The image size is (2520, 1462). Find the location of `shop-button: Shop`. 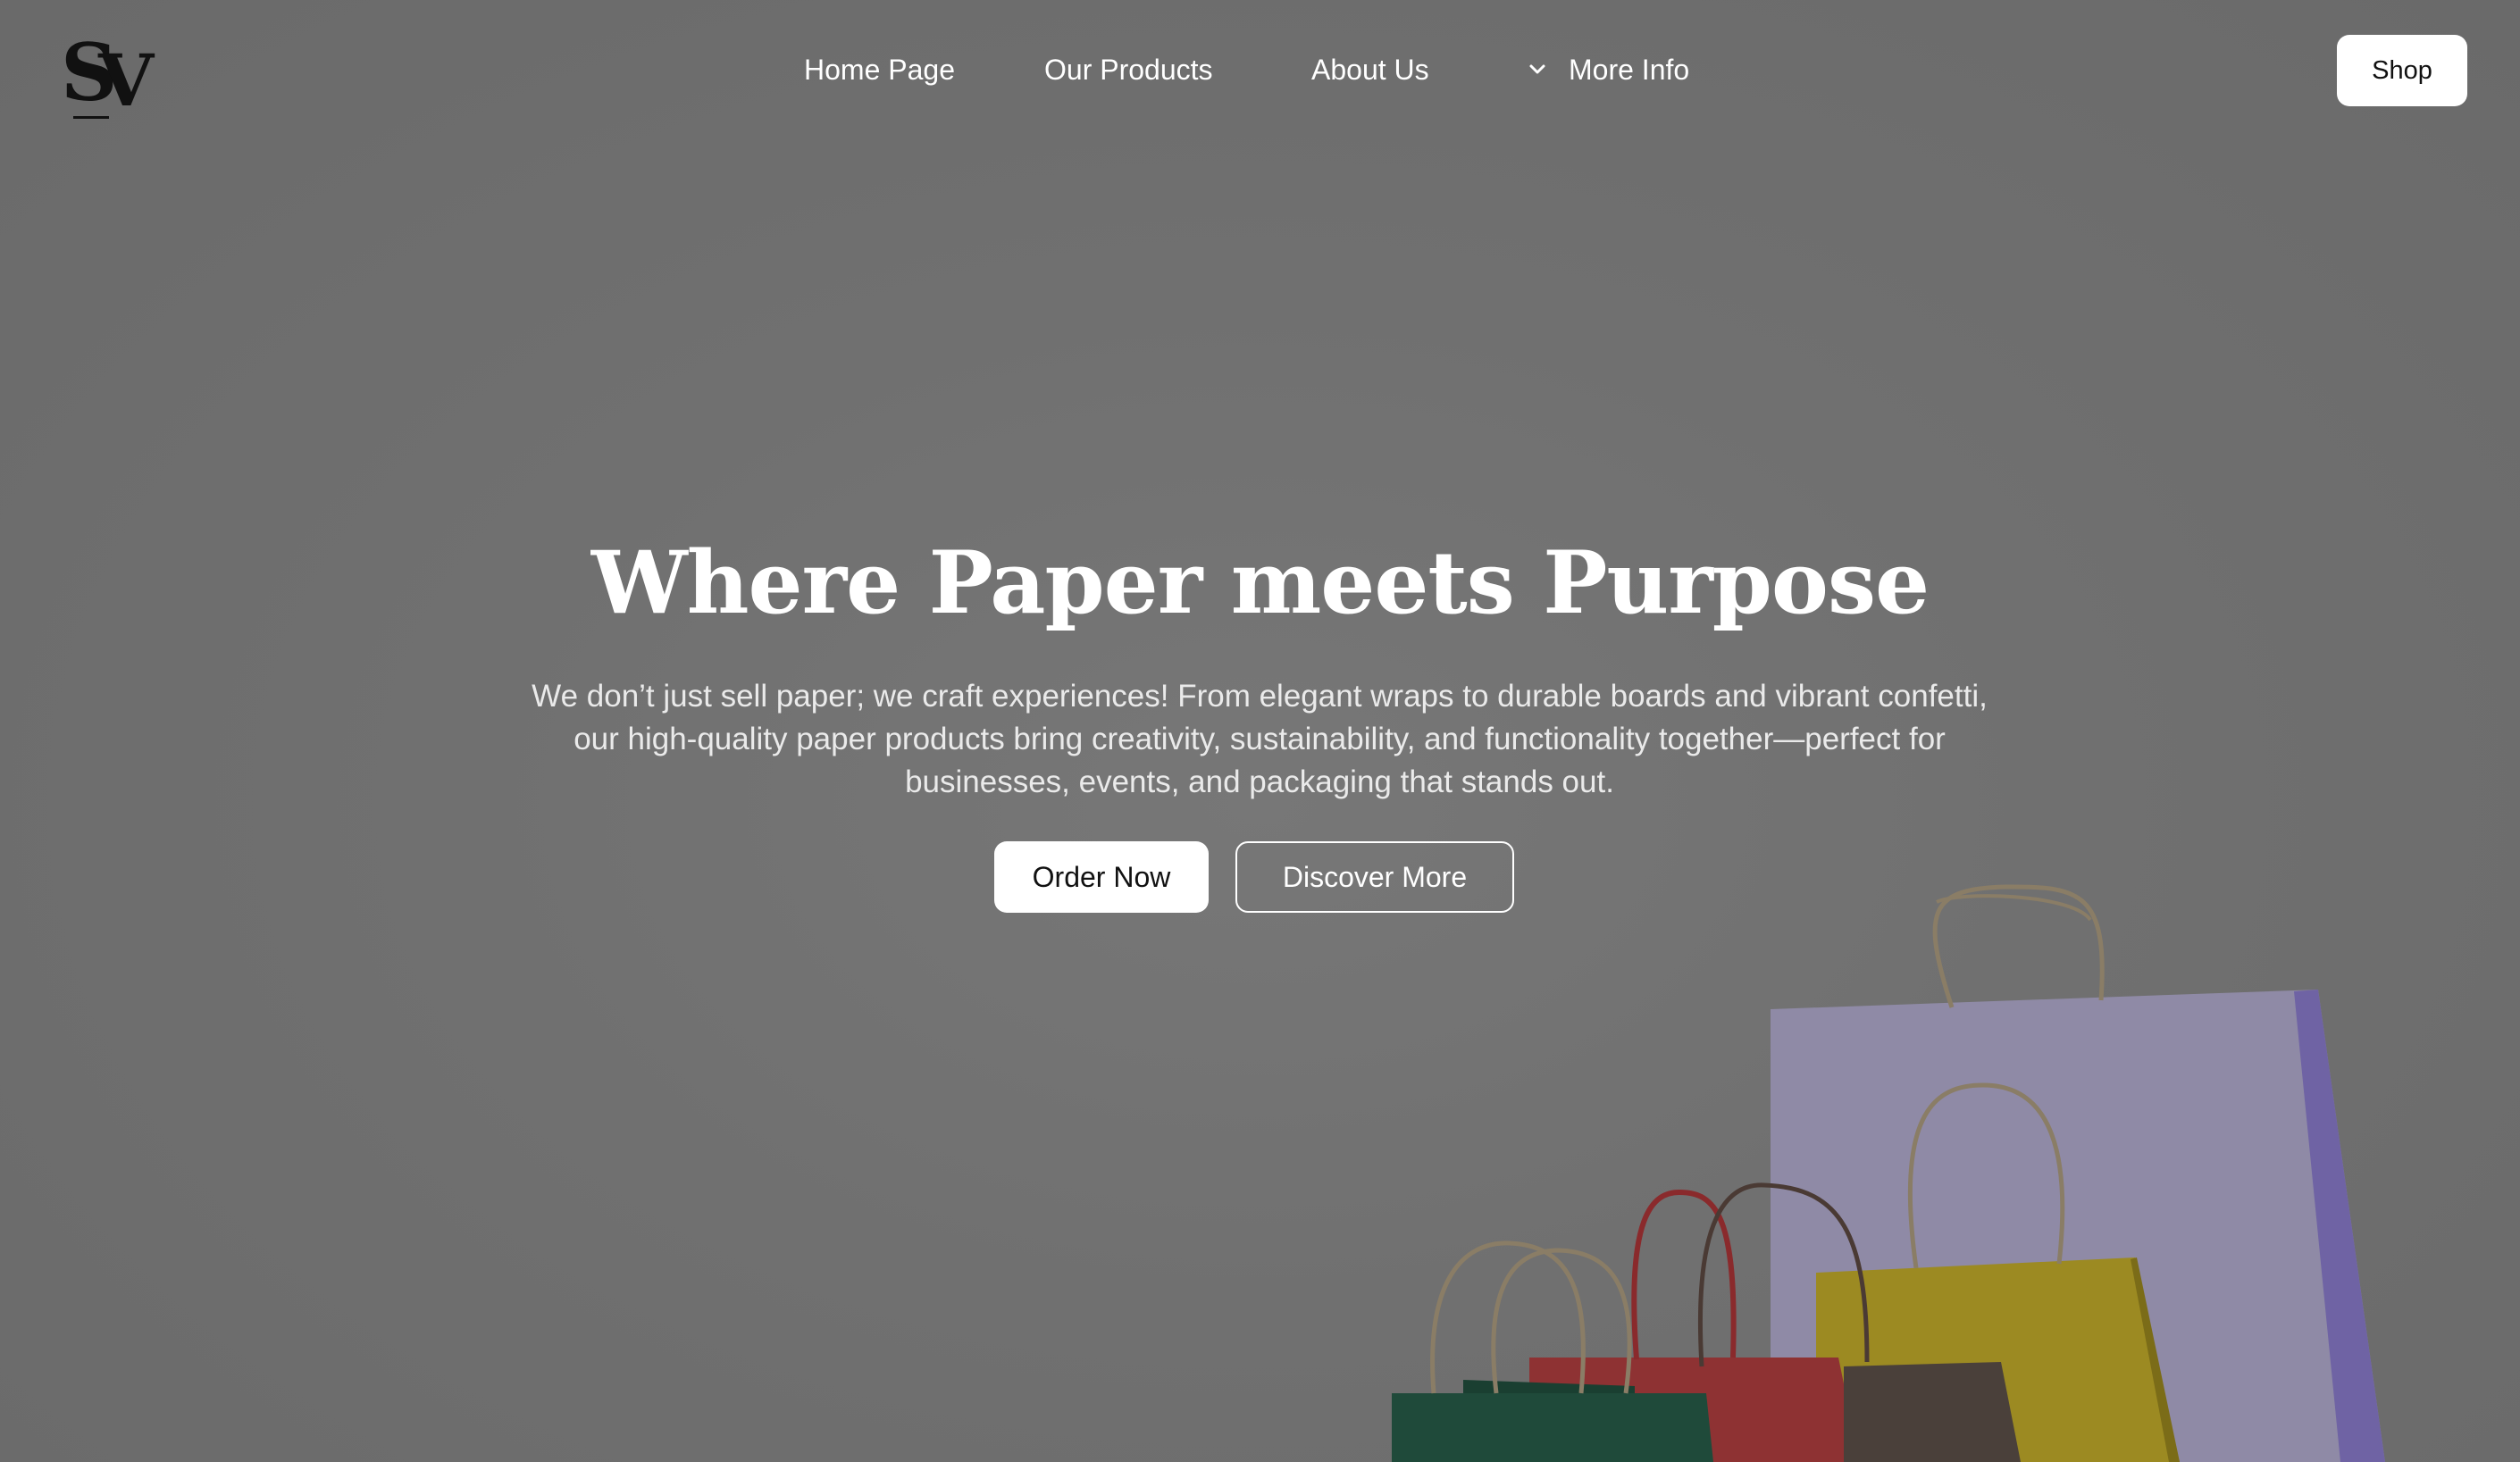

shop-button: Shop is located at coordinates (2402, 70).